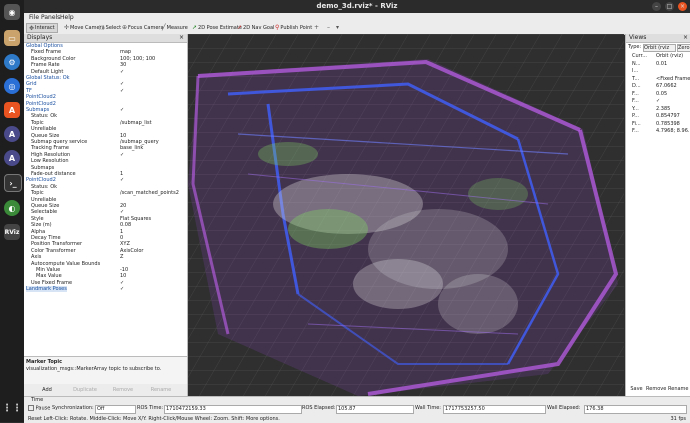  What do you see at coordinates (659, 48) in the screenshot?
I see `view-type-select: Orbit (rviz` at bounding box center [659, 48].